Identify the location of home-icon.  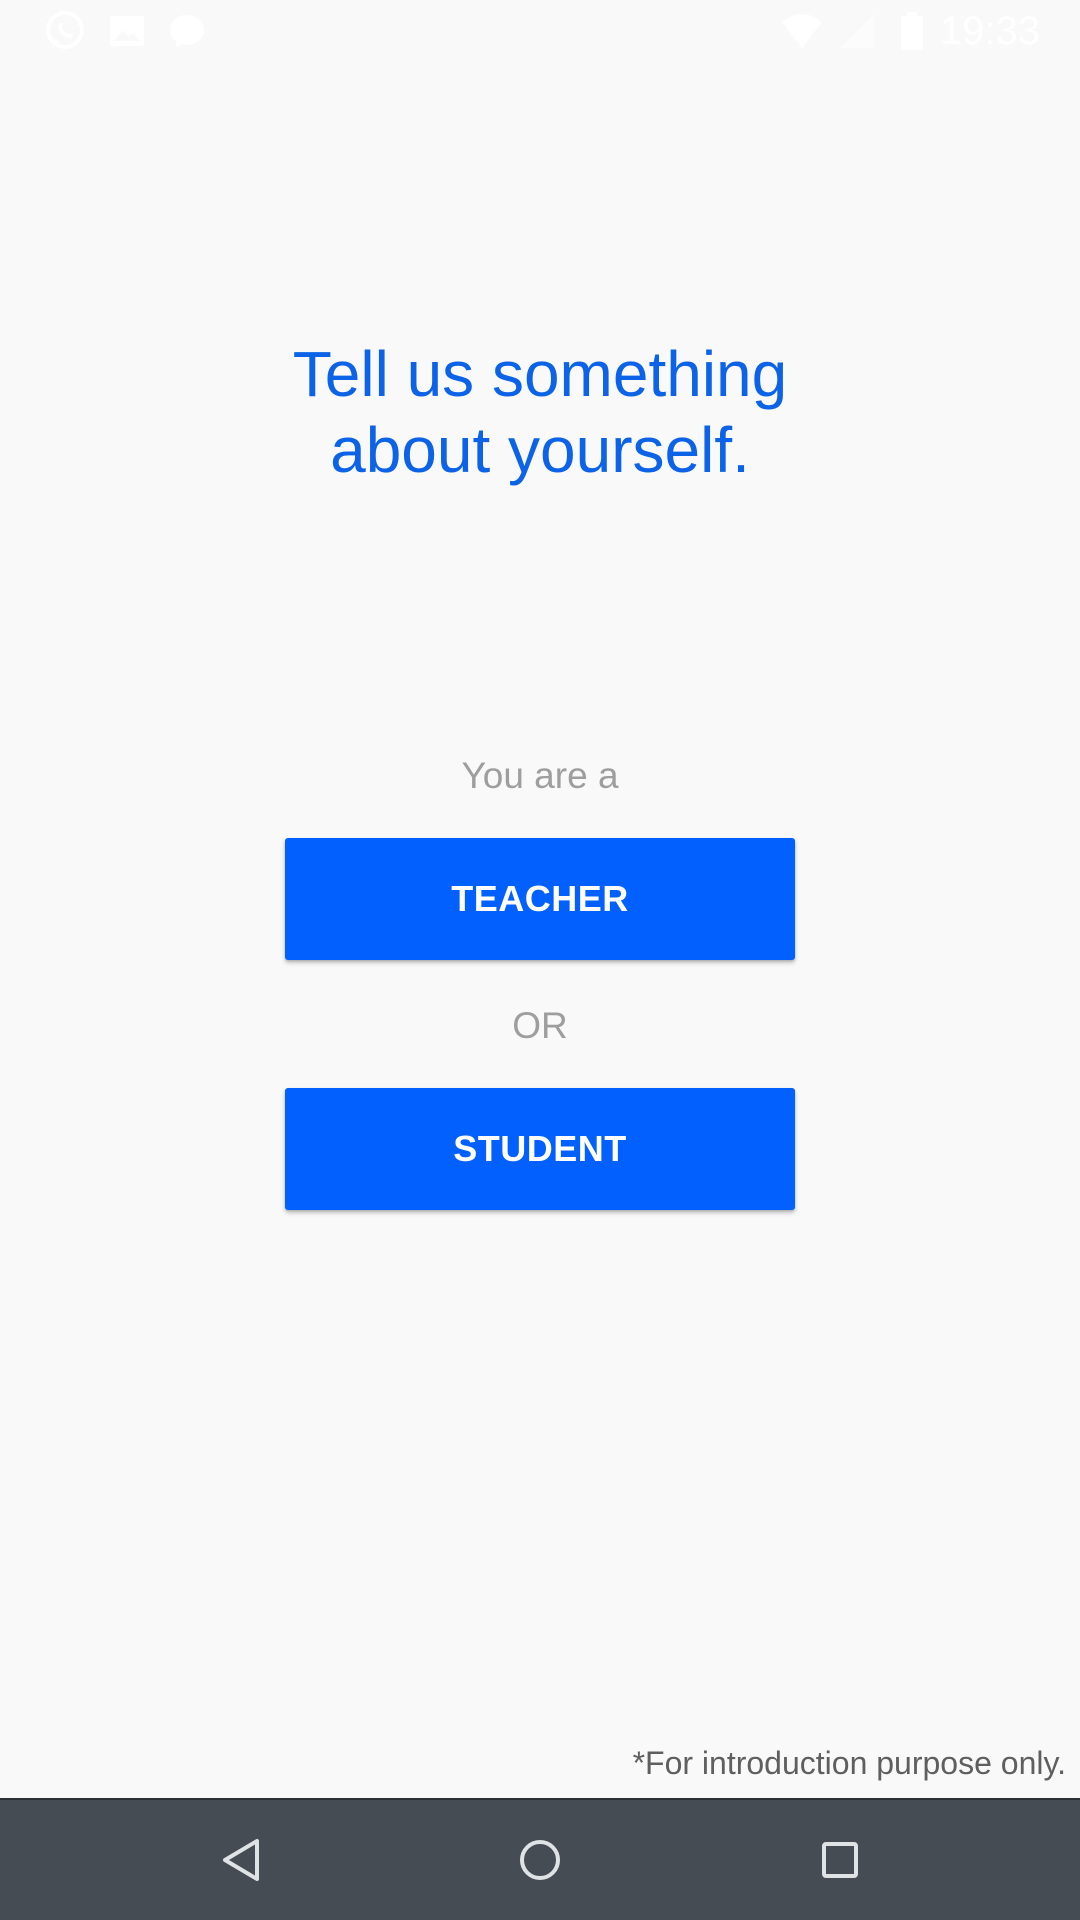
(540, 1860).